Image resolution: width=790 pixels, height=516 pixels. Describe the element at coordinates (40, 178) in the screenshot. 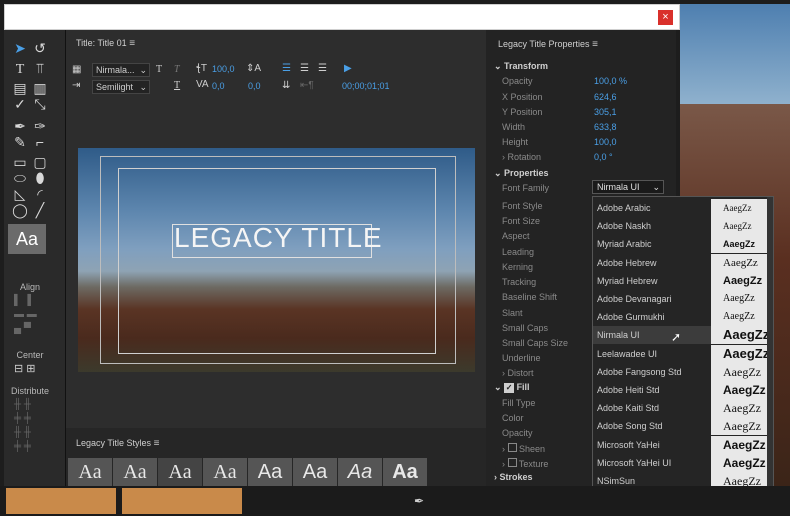

I see `rounded-corner-tool-icon: ⬮` at that location.